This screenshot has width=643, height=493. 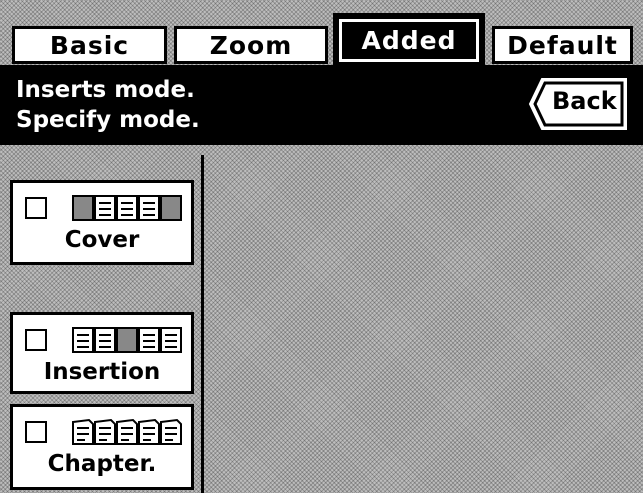 I want to click on message-line-2: Specify mode., so click(x=108, y=120).